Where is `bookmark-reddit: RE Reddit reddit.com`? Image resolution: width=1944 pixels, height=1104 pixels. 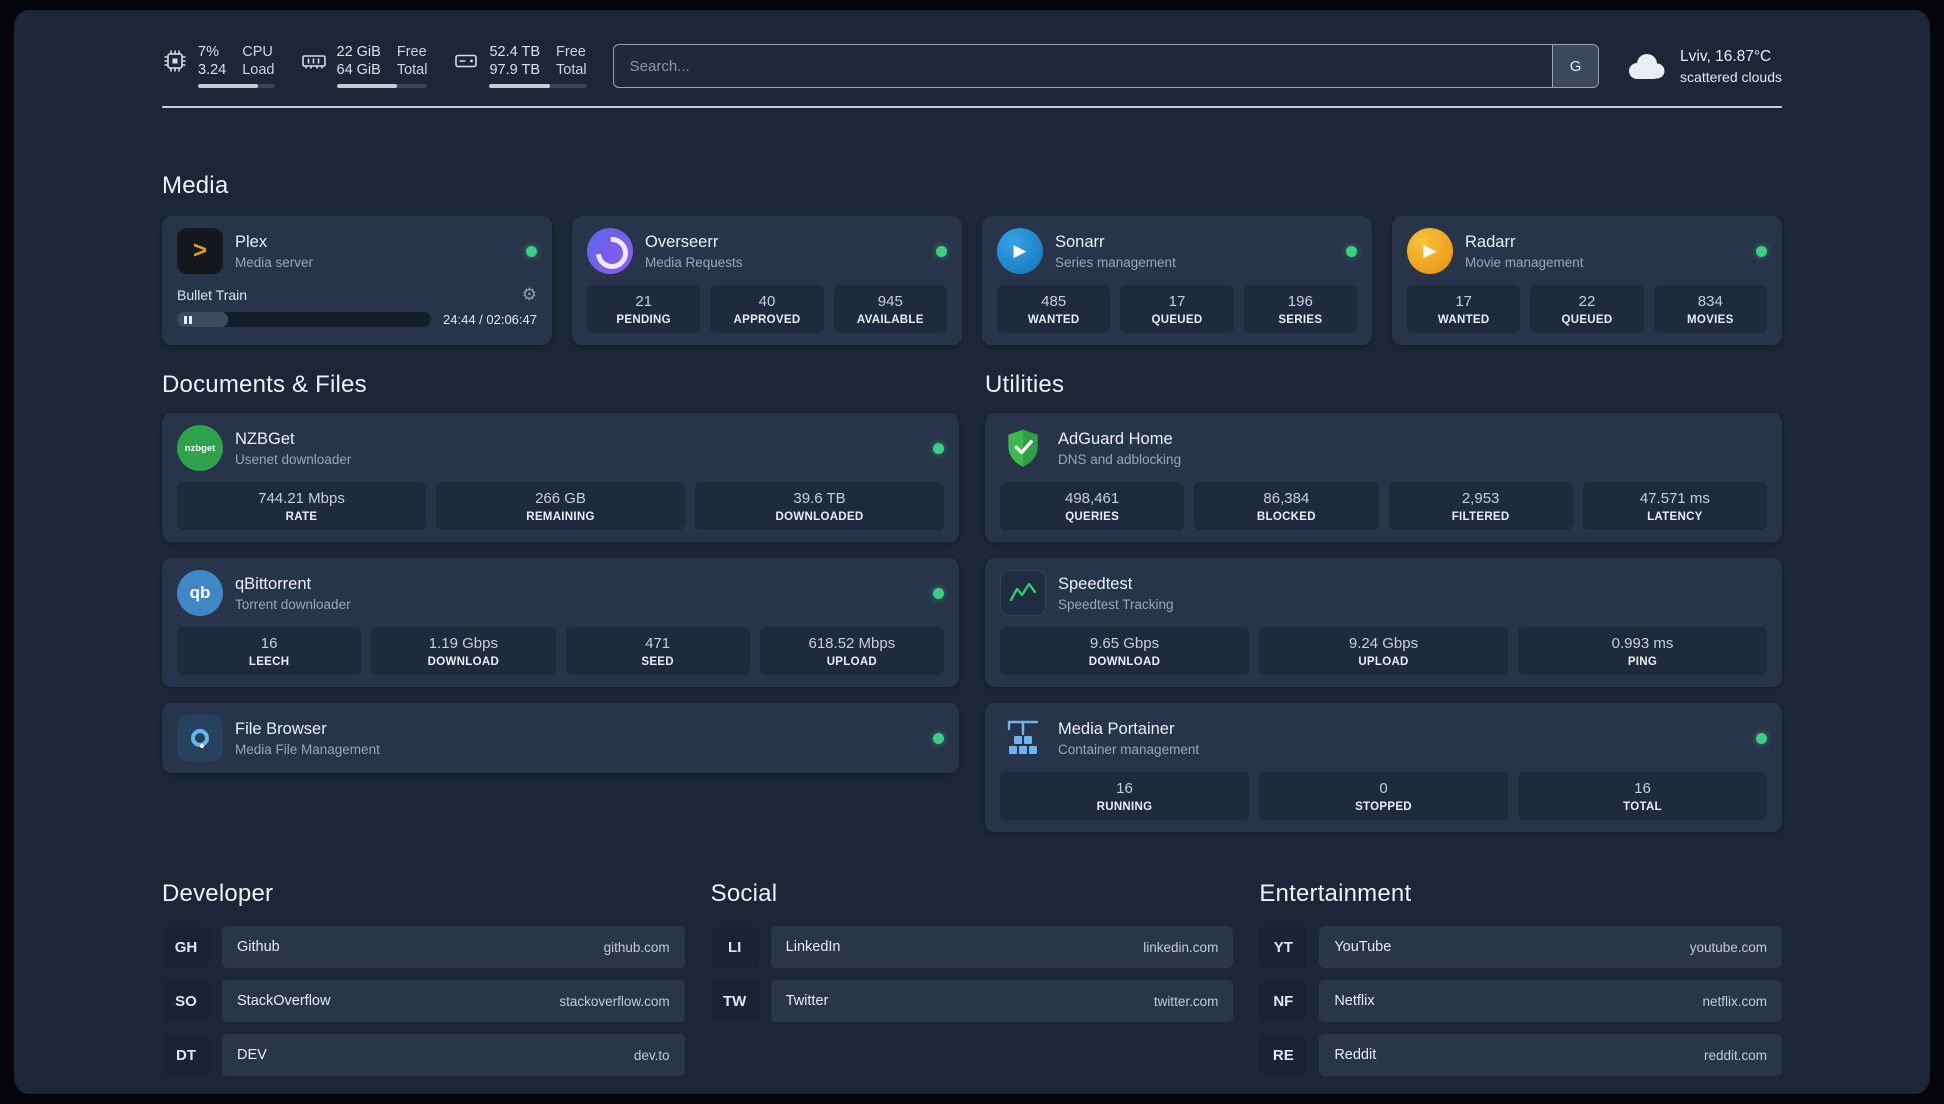 bookmark-reddit: RE Reddit reddit.com is located at coordinates (1520, 1055).